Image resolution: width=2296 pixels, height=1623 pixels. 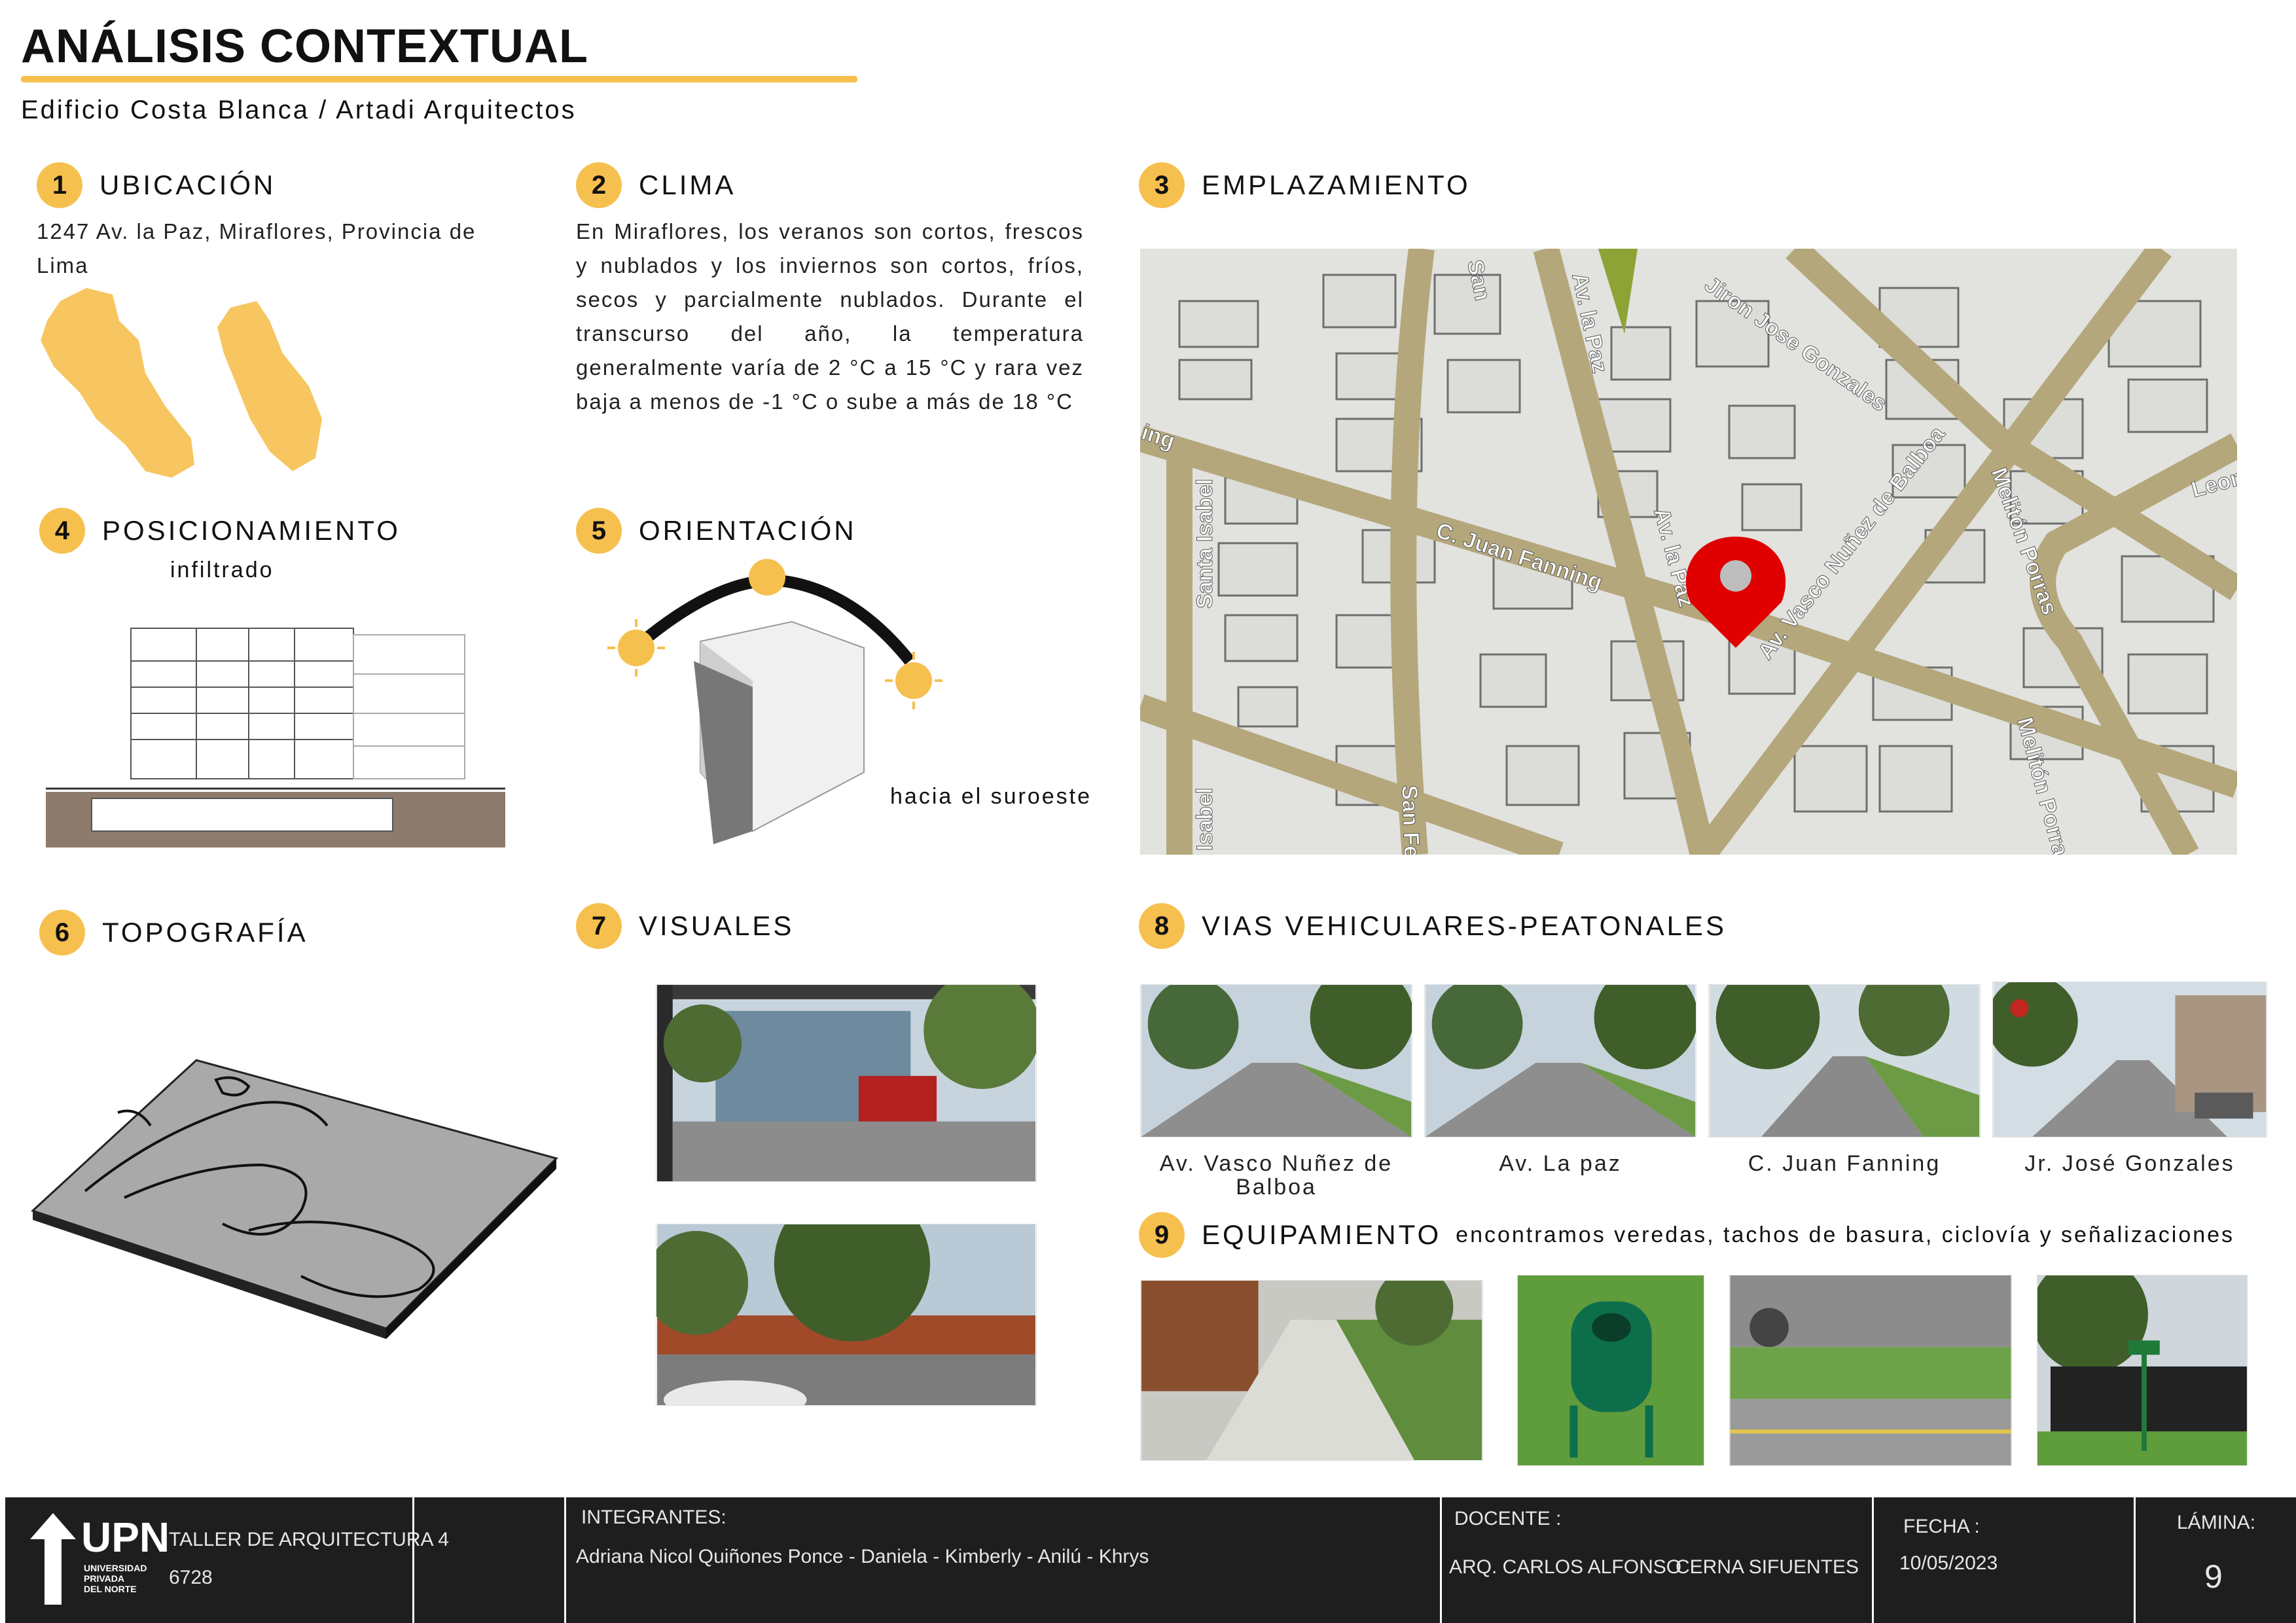 I want to click on street-photo-caption: Av. La paz, so click(x=1560, y=1163).